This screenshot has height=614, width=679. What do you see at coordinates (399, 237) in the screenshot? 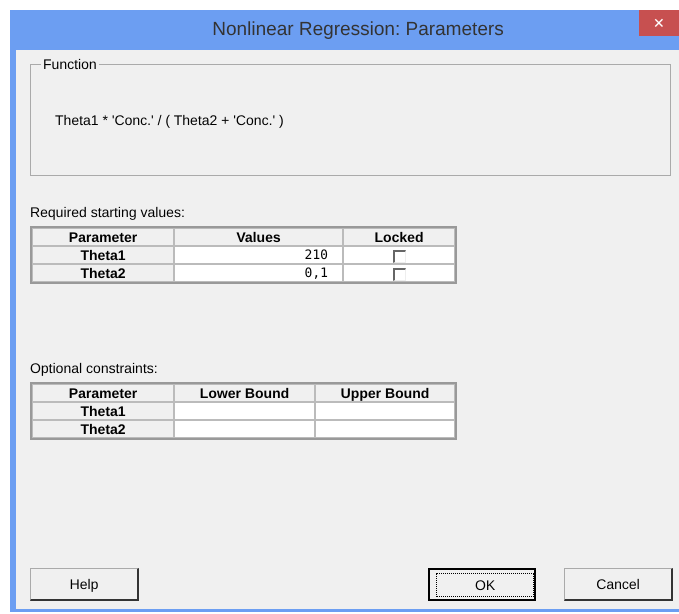
I see `column-header: Locked` at bounding box center [399, 237].